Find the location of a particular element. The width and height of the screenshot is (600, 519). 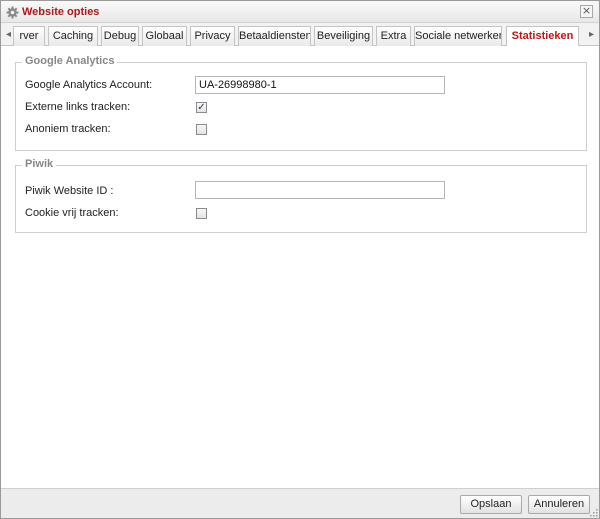

tab-sociale-netwerken: Sociale netwerken is located at coordinates (458, 36).